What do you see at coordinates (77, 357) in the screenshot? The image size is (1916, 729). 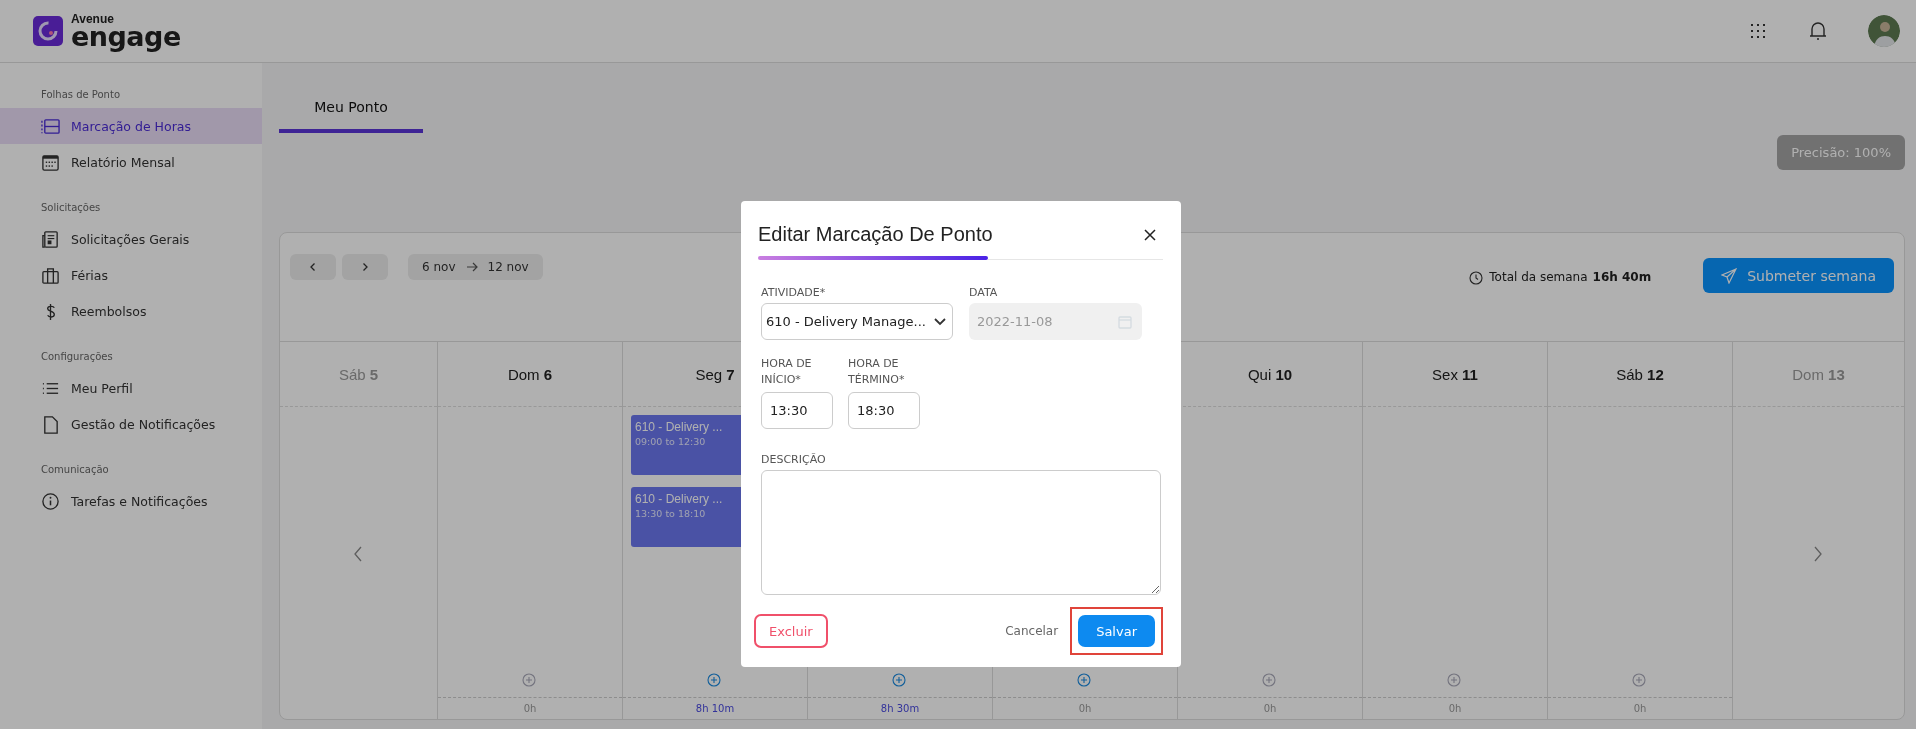 I see `section-title: Configurações` at bounding box center [77, 357].